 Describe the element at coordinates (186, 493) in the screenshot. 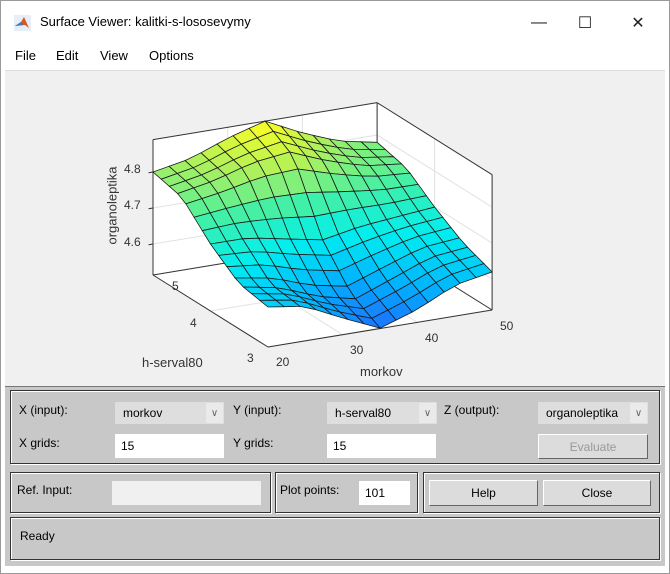

I see `ref-input-field` at that location.